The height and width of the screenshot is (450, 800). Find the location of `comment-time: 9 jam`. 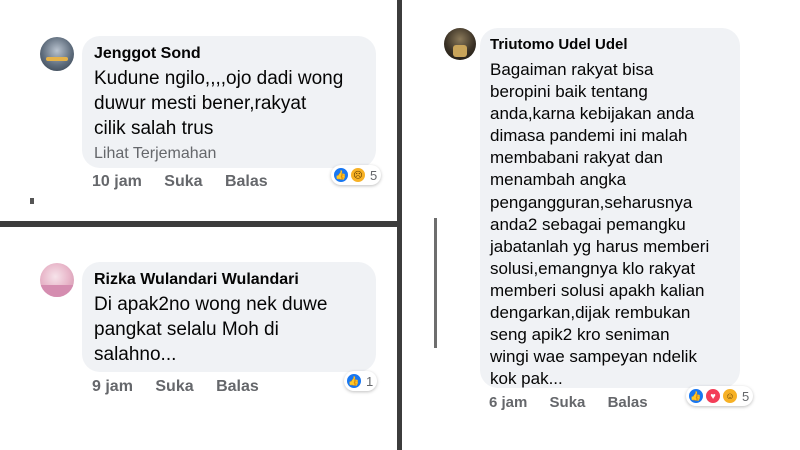

comment-time: 9 jam is located at coordinates (112, 386).